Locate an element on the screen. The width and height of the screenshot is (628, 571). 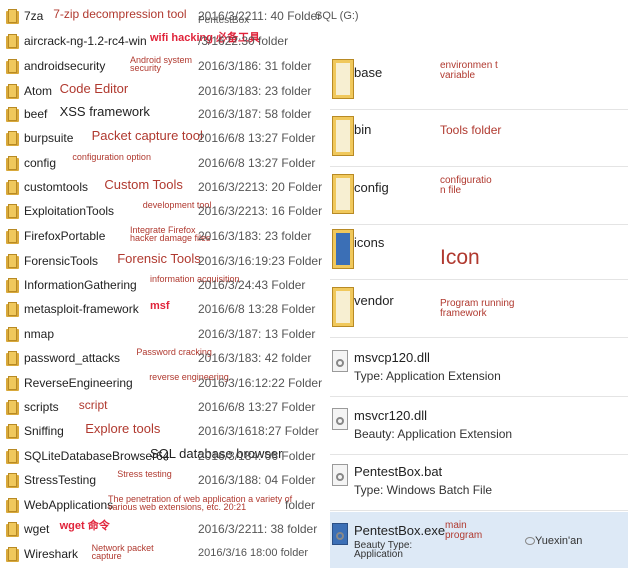
folder-name: icons is located at coordinates (369, 242).